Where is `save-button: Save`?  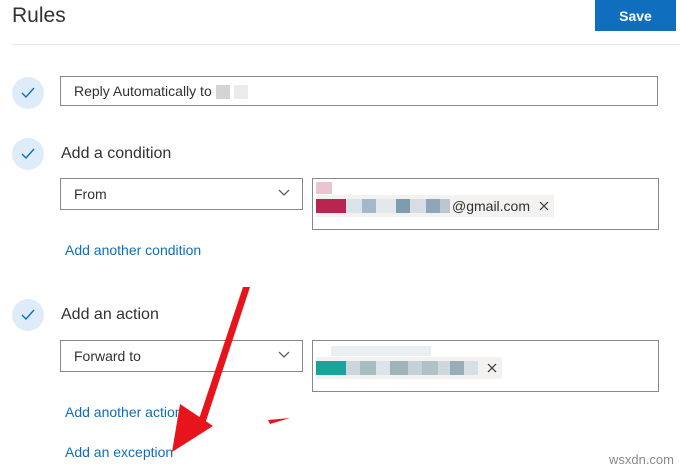
save-button: Save is located at coordinates (635, 15).